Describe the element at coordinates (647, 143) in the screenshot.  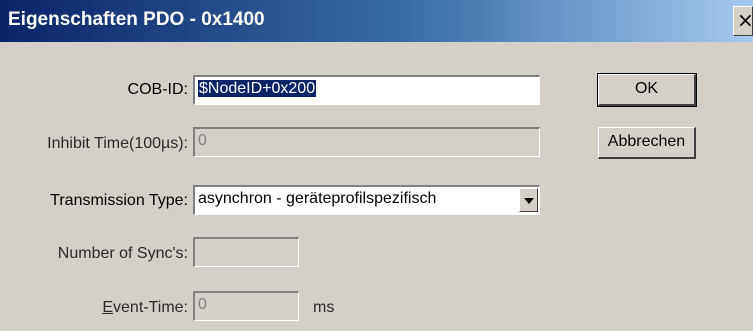
I see `cancel-button: Abbrechen` at that location.